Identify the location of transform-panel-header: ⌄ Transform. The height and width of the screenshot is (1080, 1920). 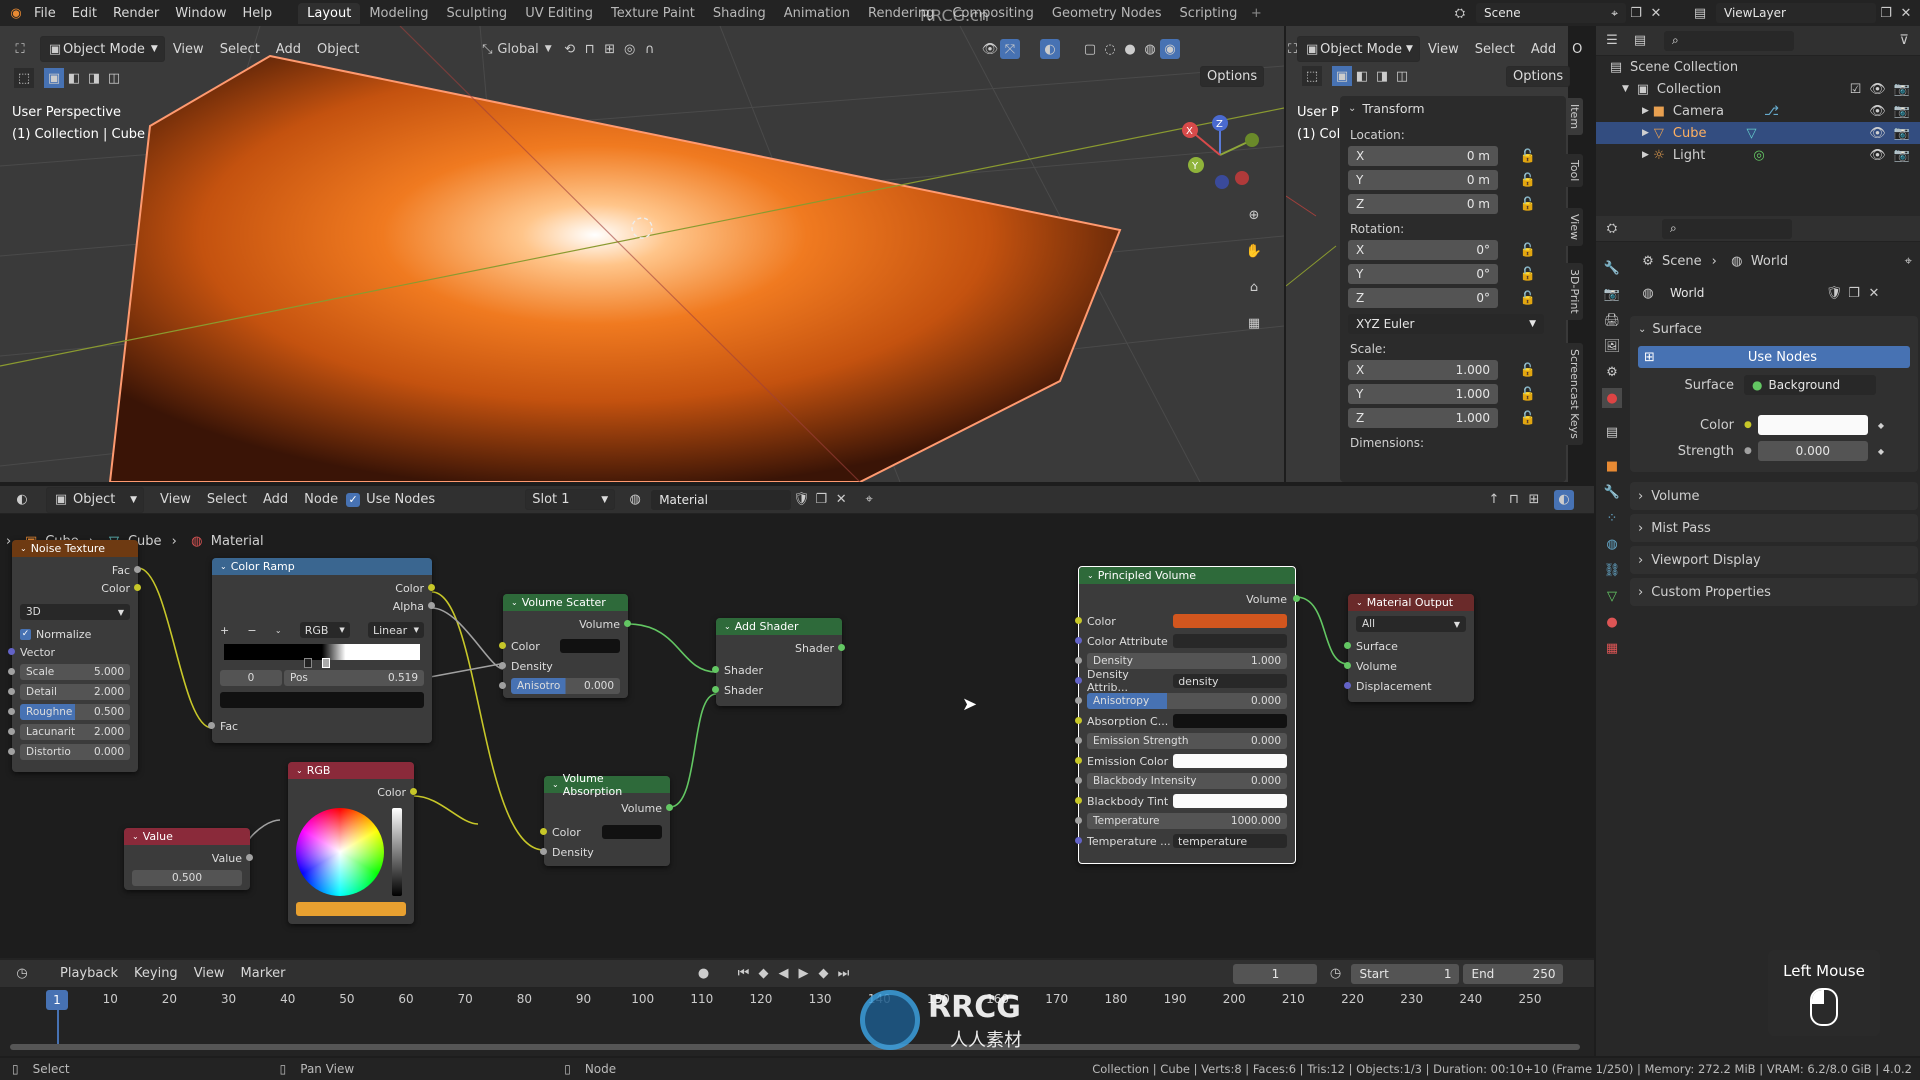
(1453, 108).